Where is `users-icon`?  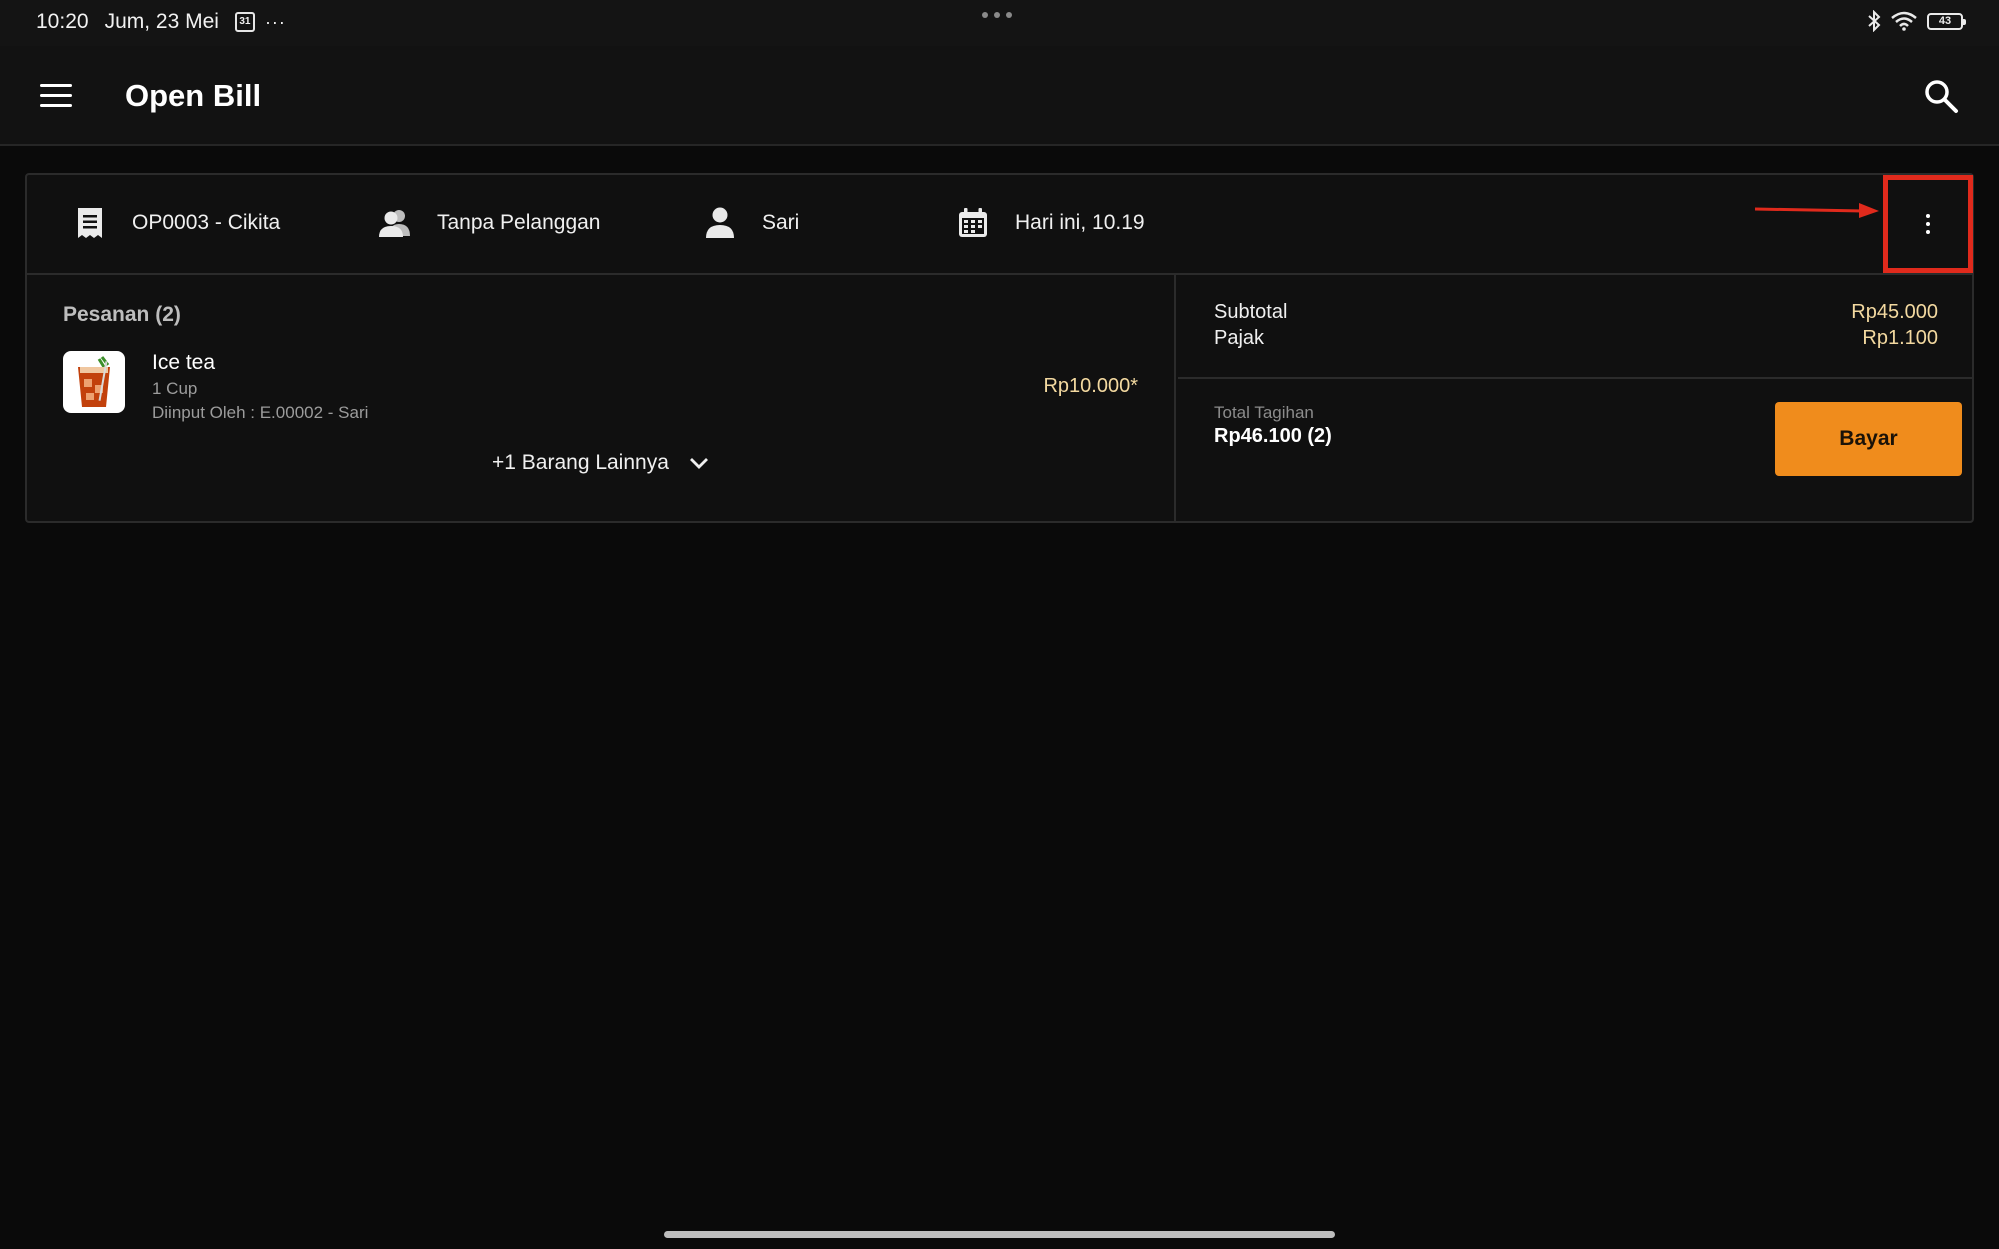
users-icon is located at coordinates (395, 223).